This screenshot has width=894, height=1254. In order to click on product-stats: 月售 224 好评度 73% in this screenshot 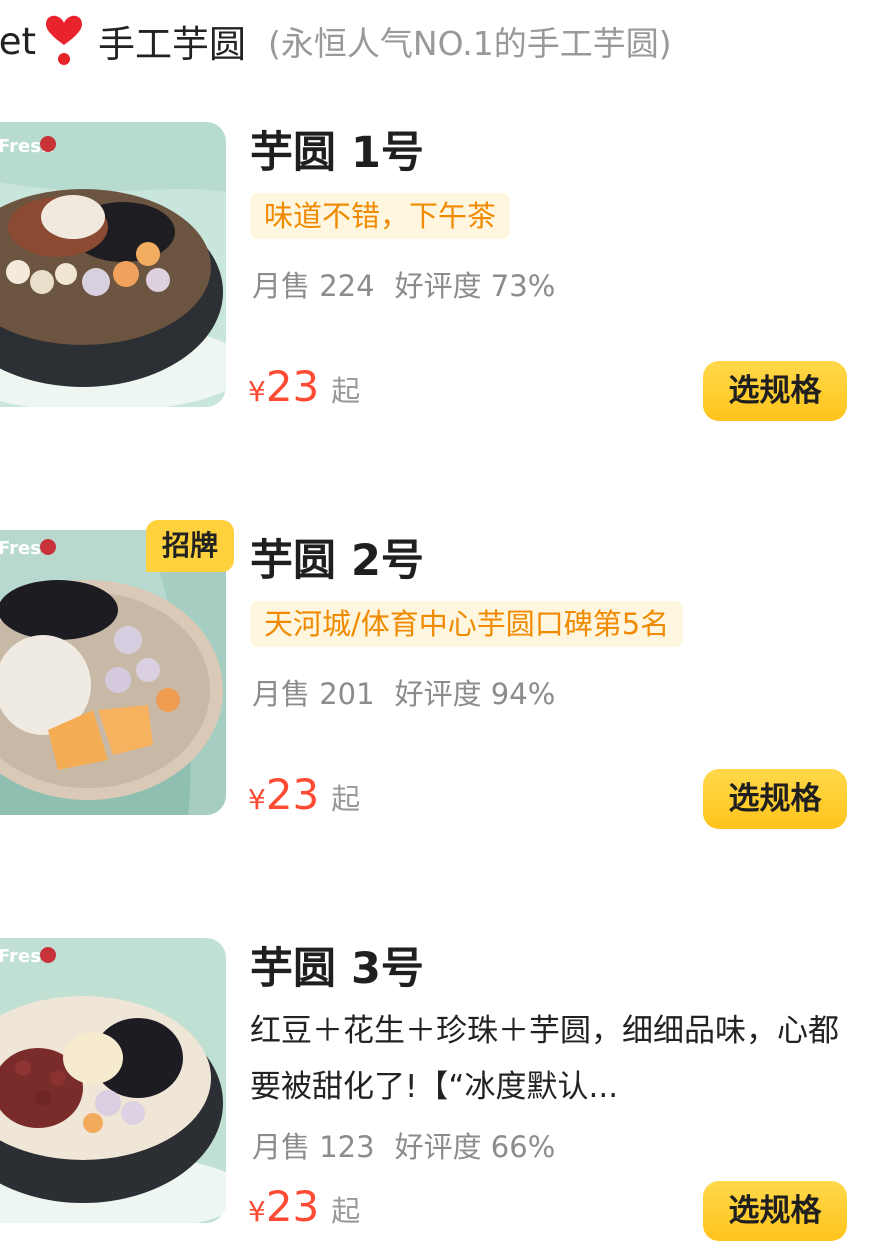, I will do `click(403, 284)`.